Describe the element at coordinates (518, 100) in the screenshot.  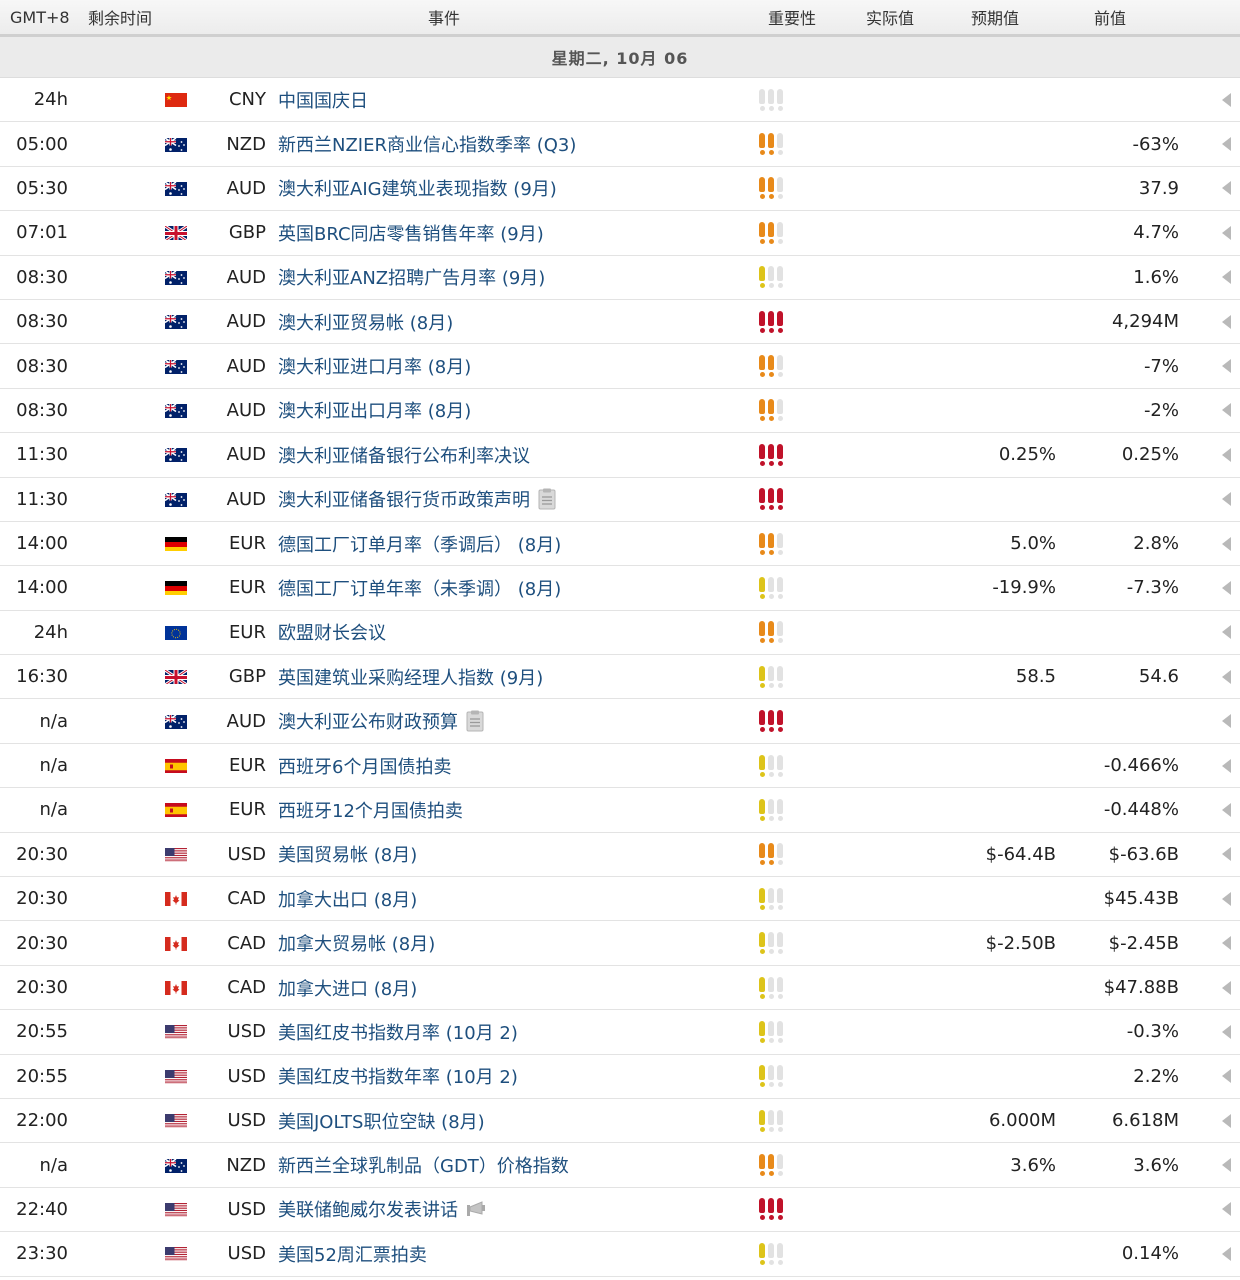
I see `event-title-cell: 中国国庆日` at that location.